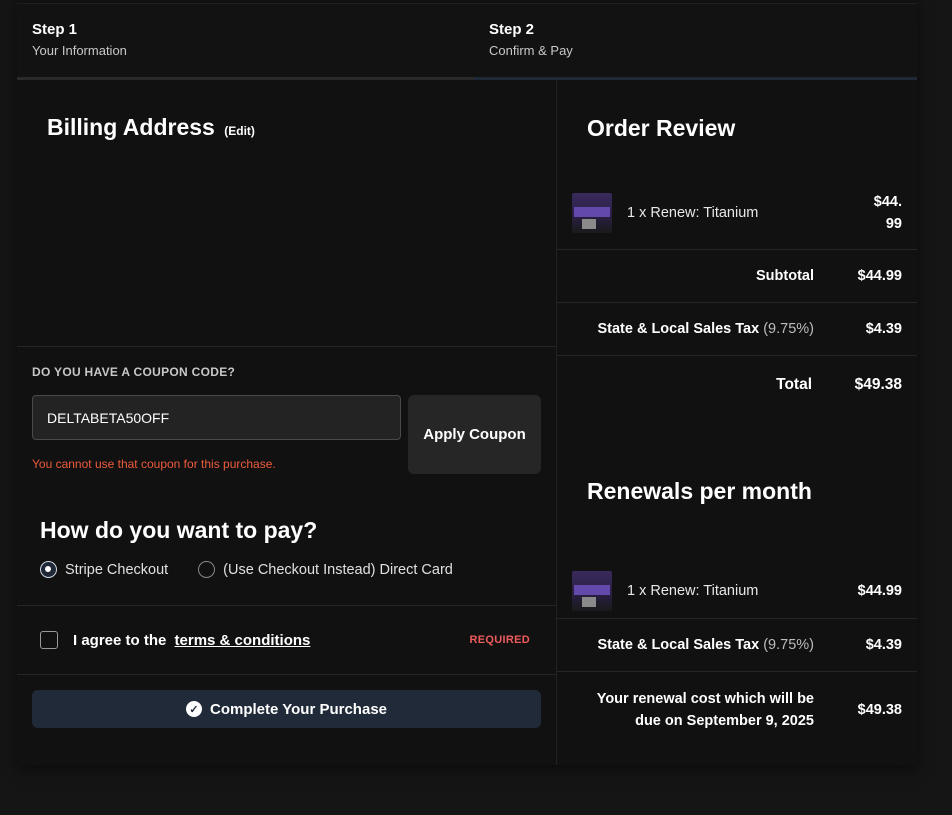  I want to click on complete-purchase-button: ✓ Complete Your Purchase, so click(286, 709).